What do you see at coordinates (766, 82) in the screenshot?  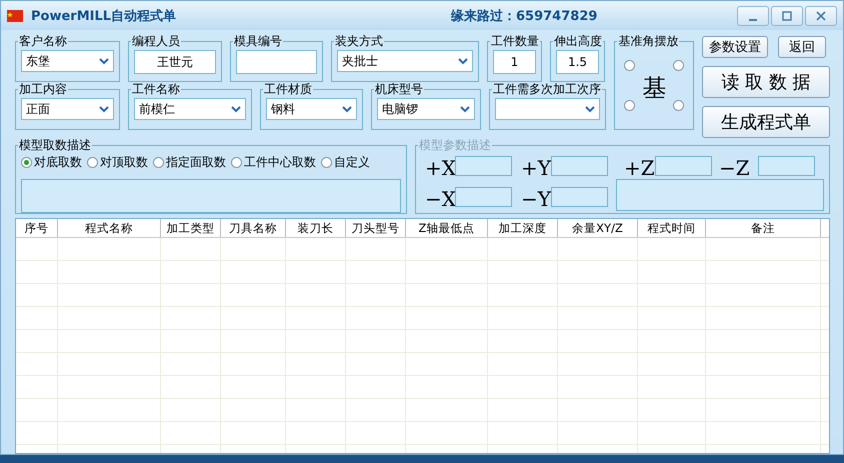 I see `action-button: 读 取 数 据` at bounding box center [766, 82].